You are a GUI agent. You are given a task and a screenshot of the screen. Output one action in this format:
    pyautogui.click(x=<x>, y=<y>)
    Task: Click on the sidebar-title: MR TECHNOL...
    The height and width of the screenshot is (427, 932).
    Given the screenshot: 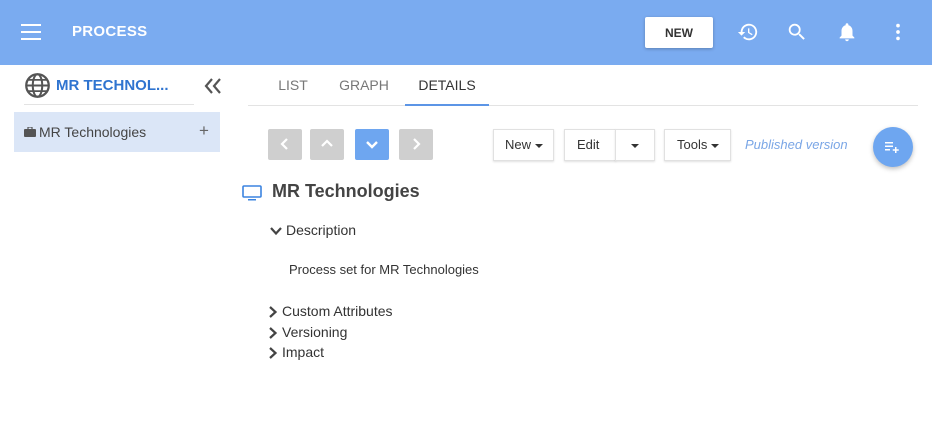 What is the action you would take?
    pyautogui.click(x=112, y=85)
    